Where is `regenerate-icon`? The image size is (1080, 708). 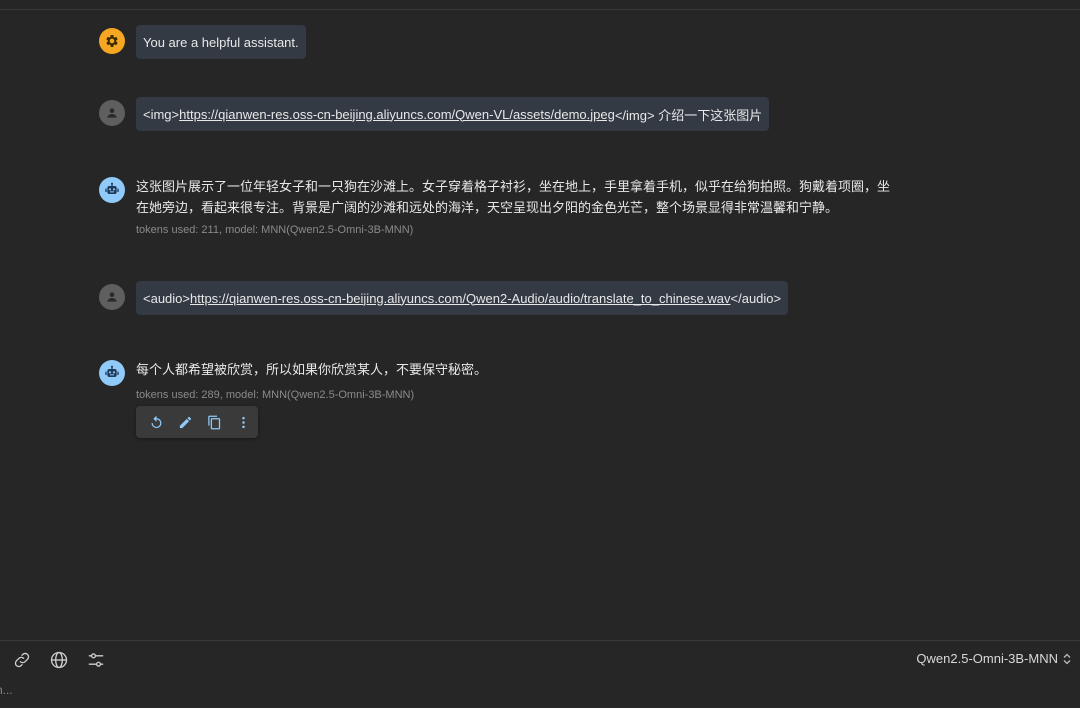
regenerate-icon is located at coordinates (156, 421).